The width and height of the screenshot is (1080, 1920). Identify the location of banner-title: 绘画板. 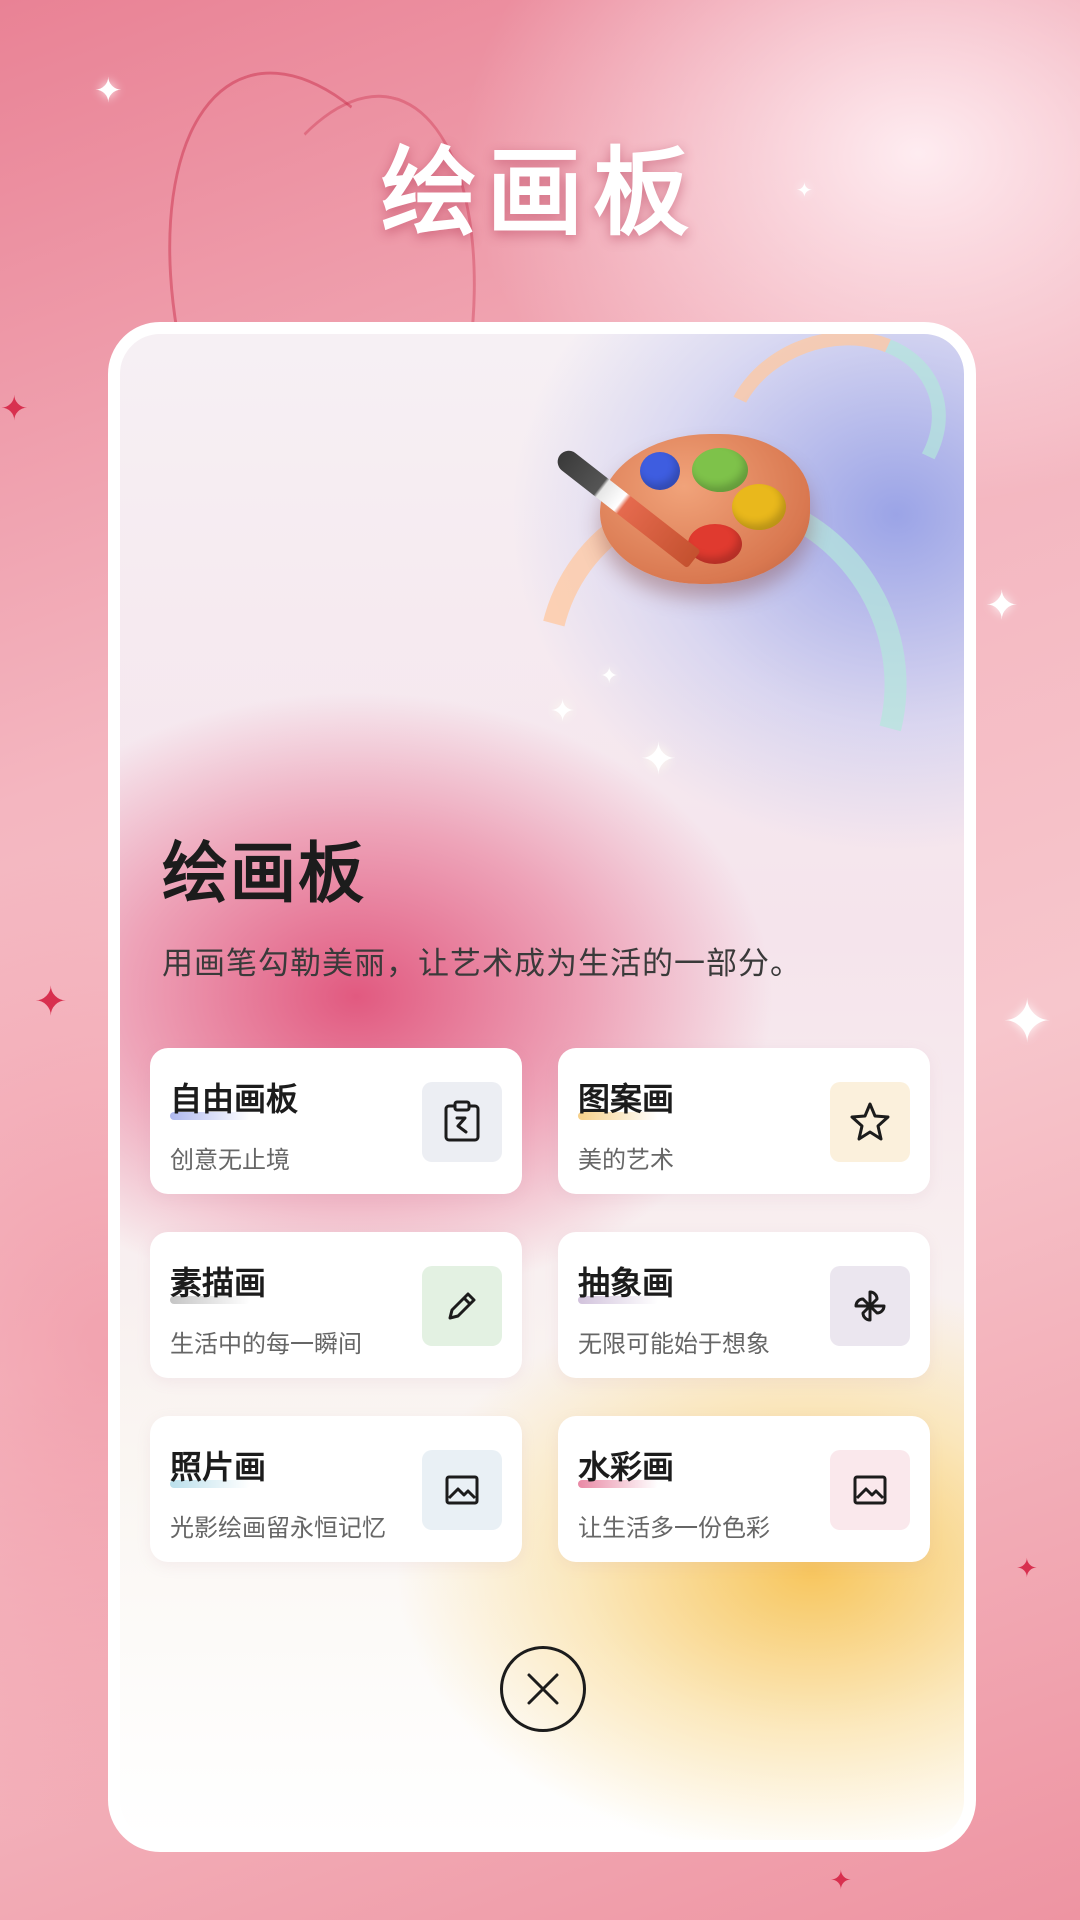
(540, 193).